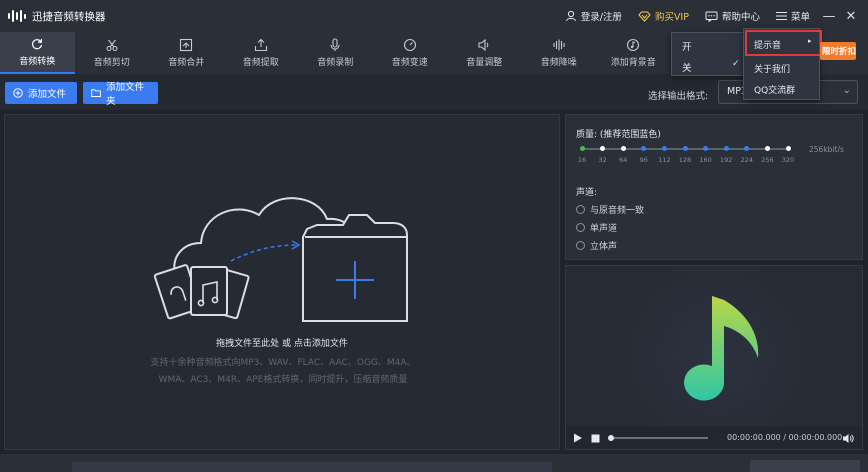 This screenshot has height=472, width=868. What do you see at coordinates (434, 463) in the screenshot?
I see `bottom-bar` at bounding box center [434, 463].